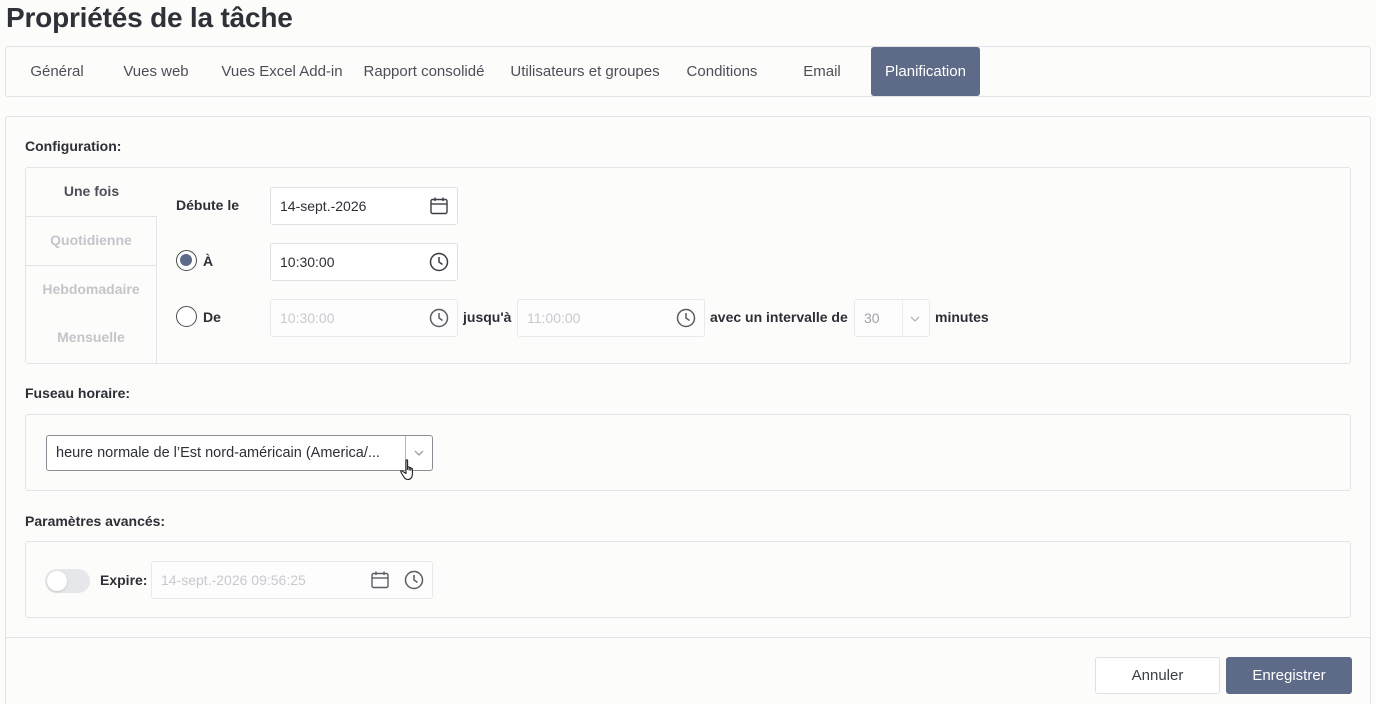 The image size is (1376, 704). I want to click on configuration-label: Configuration:, so click(73, 146).